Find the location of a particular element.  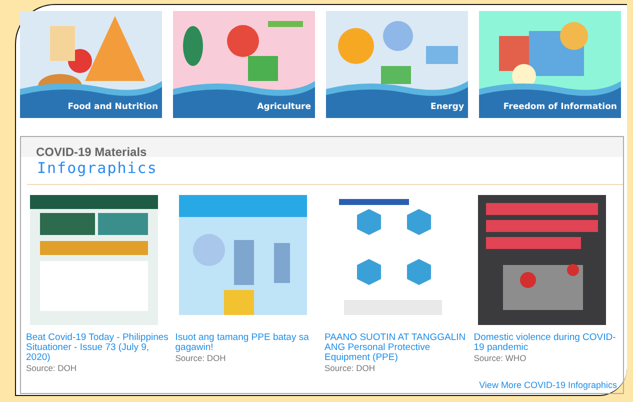

tile-caption: Agriculture is located at coordinates (284, 107).